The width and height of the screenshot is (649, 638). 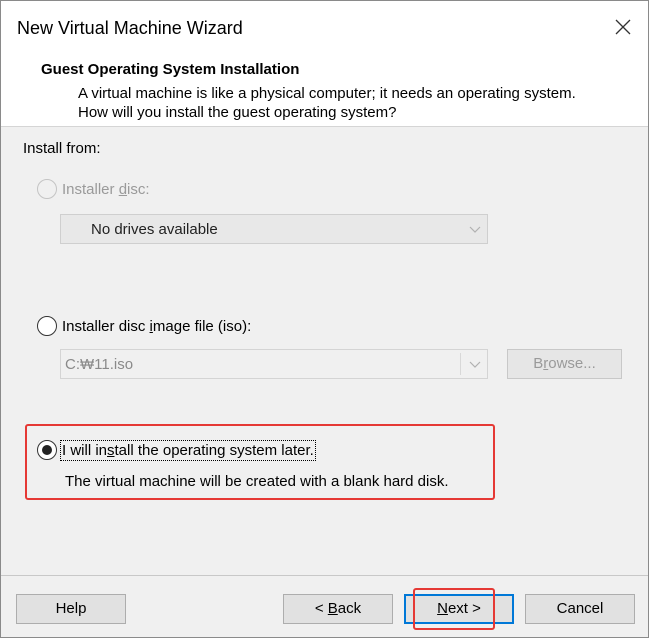 What do you see at coordinates (106, 189) in the screenshot?
I see `installer-disc-label: Installer disc:` at bounding box center [106, 189].